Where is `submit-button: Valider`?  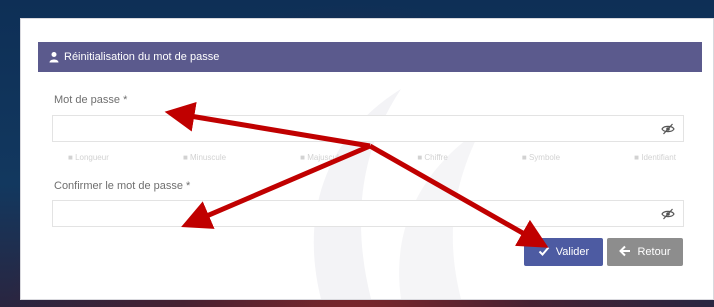
submit-button: Valider is located at coordinates (563, 252).